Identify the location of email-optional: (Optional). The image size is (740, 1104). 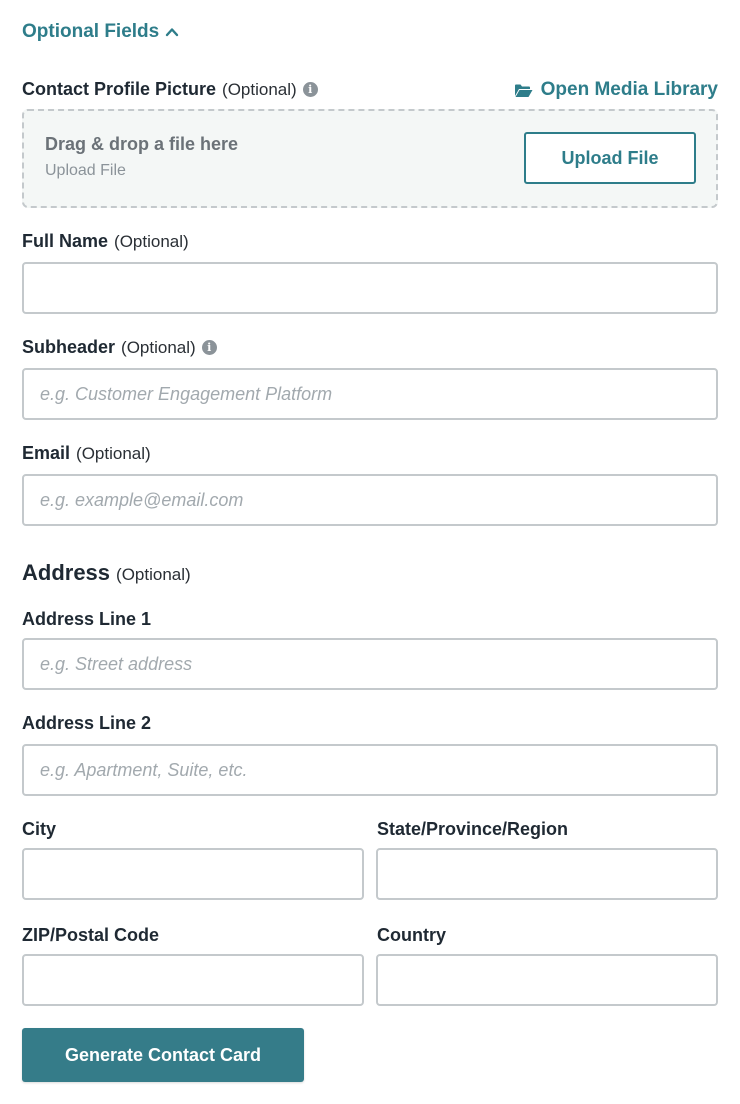
(113, 453).